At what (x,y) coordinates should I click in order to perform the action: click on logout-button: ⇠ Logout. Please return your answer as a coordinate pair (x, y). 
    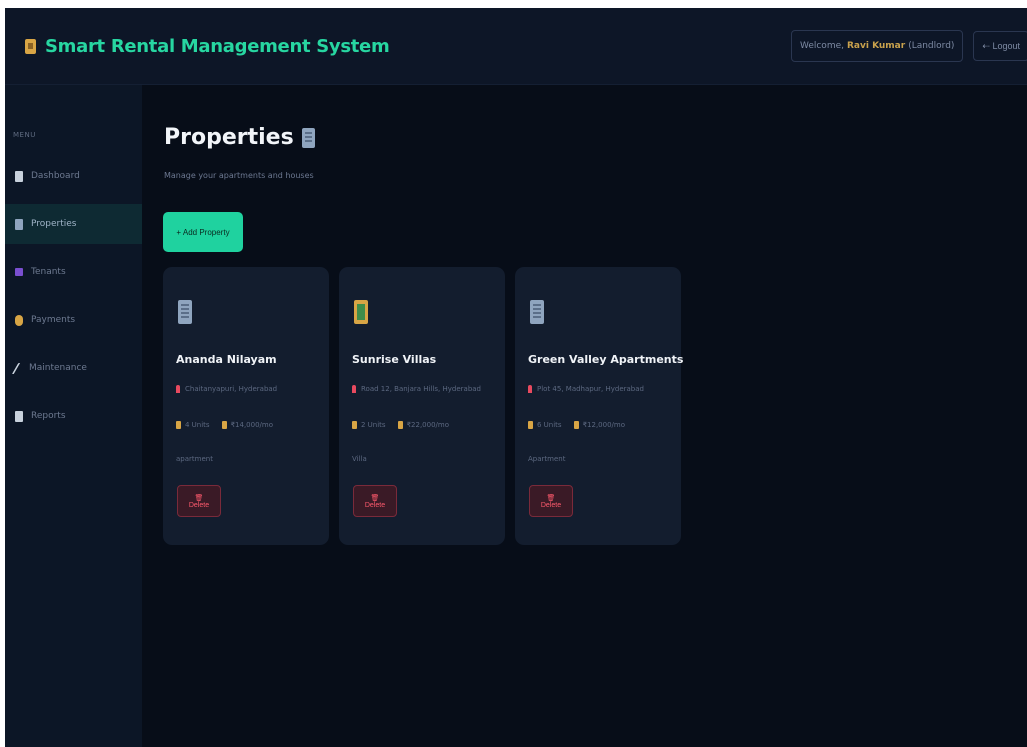
    Looking at the image, I should click on (1000, 46).